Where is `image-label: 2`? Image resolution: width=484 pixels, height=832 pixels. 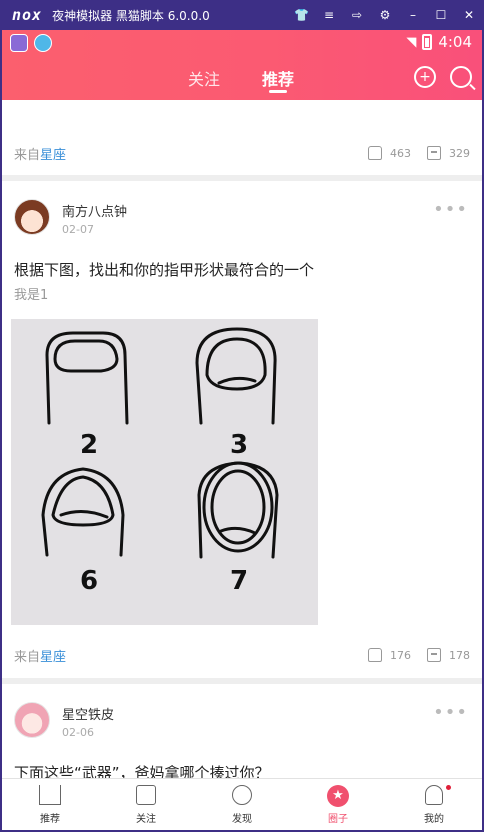 image-label: 2 is located at coordinates (89, 445).